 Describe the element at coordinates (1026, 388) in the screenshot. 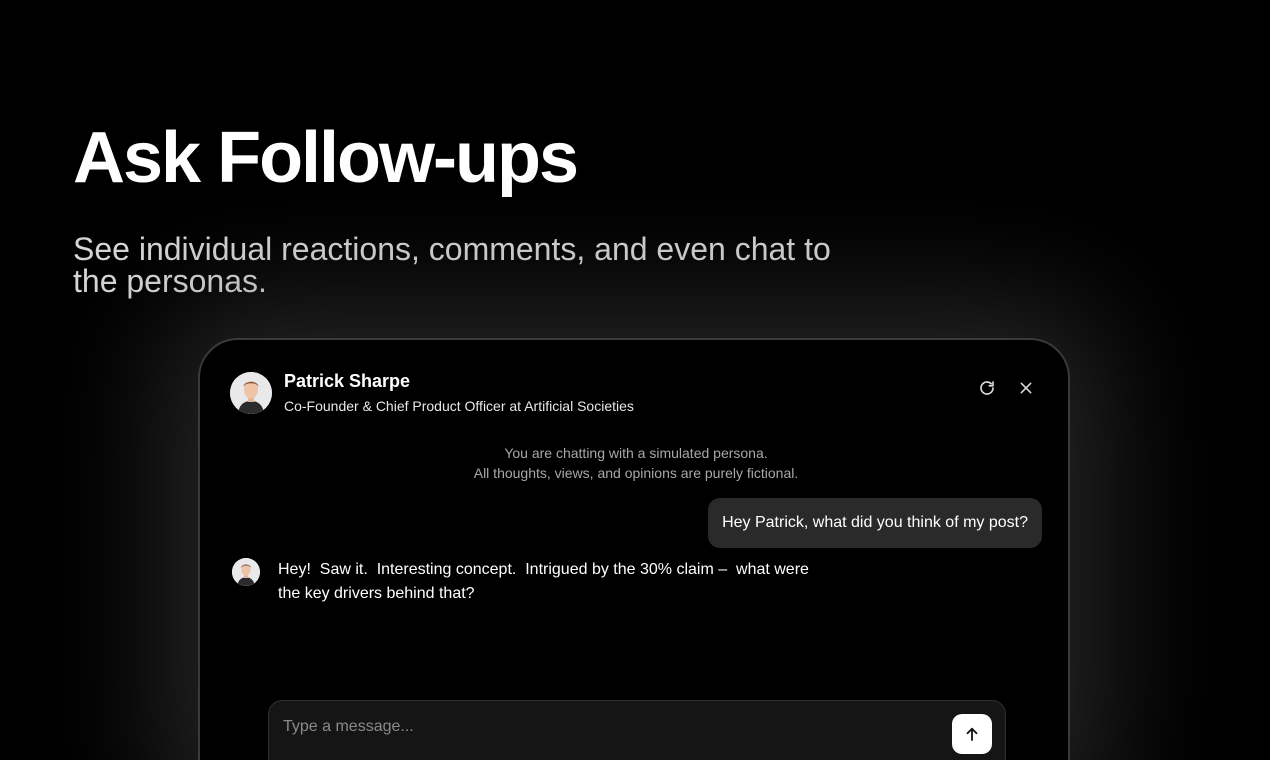

I see `close-icon` at that location.